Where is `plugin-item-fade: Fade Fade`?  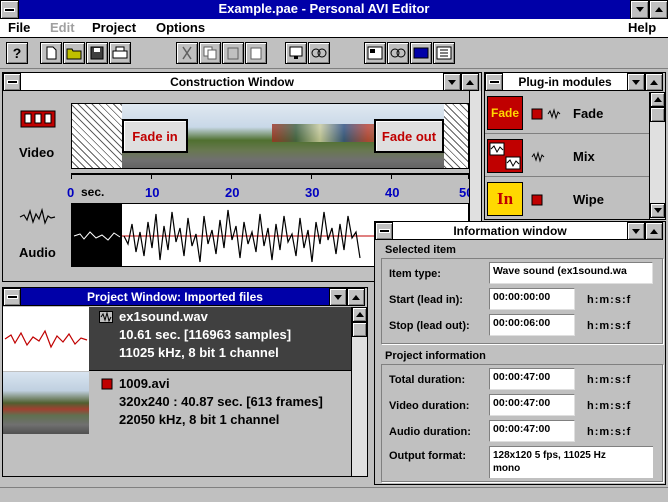 plugin-item-fade: Fade Fade is located at coordinates (567, 113).